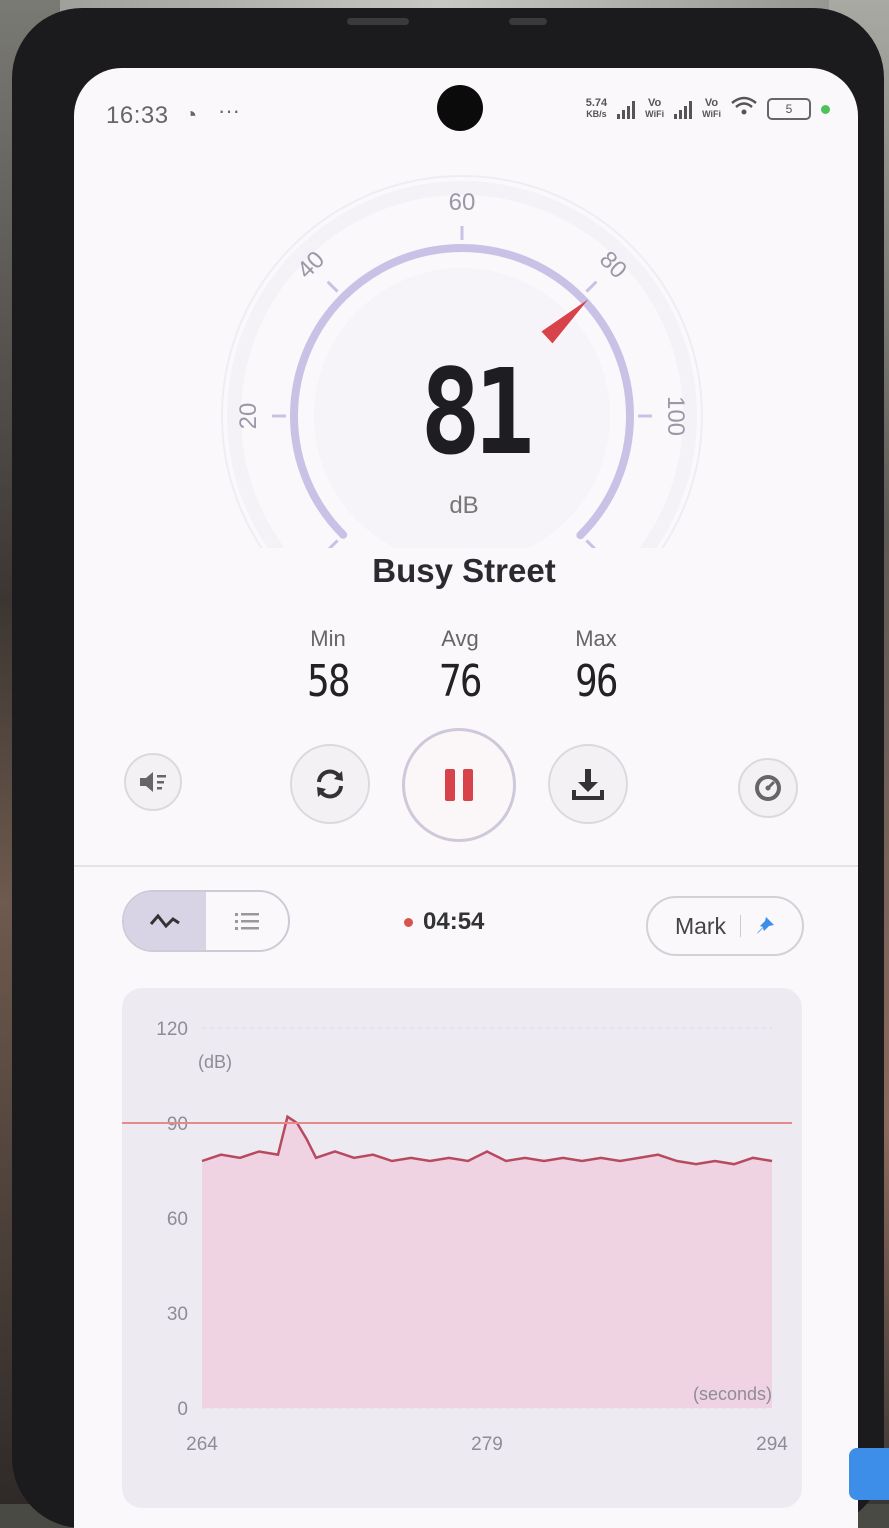  Describe the element at coordinates (182, 1409) in the screenshot. I see `y-tick-label: 0` at that location.